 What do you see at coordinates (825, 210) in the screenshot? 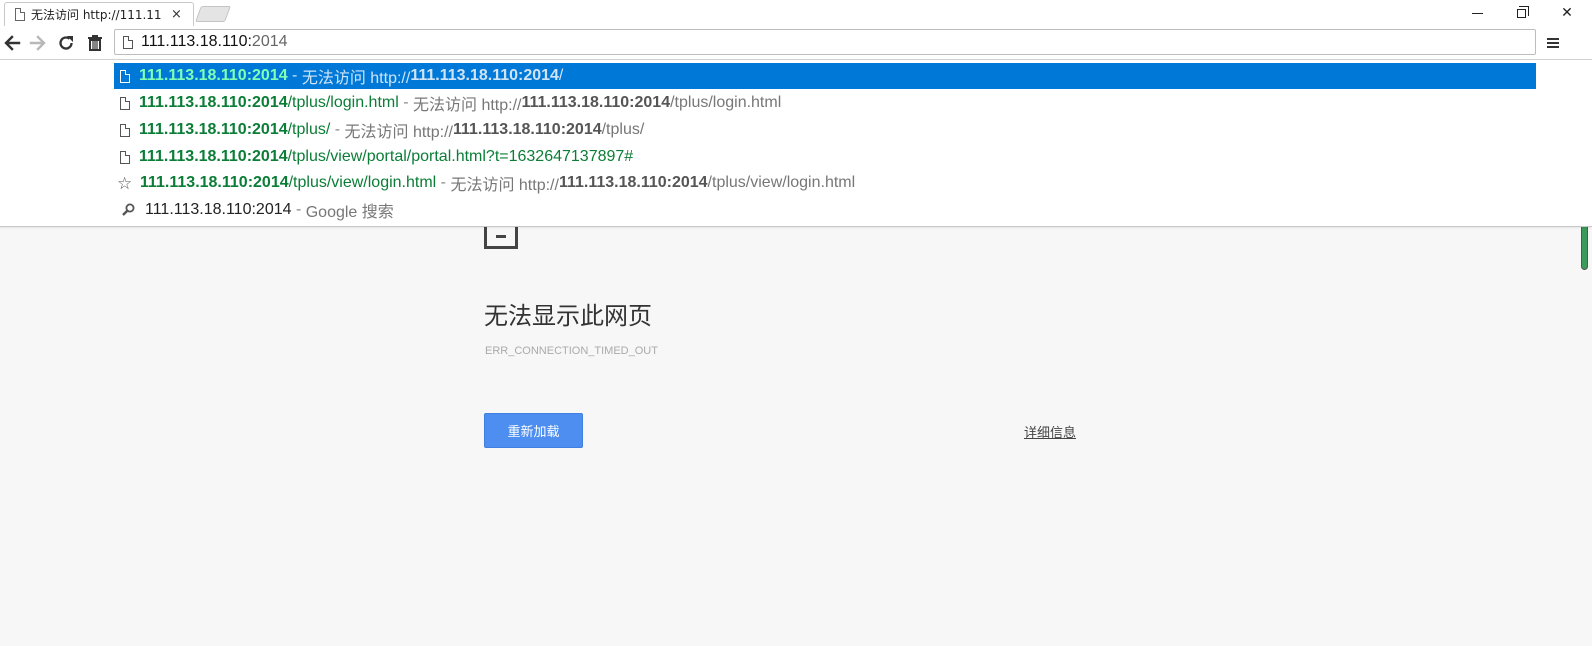
I see `search-suggestion-item: 111.113.18.110:2014 - Google 搜索` at bounding box center [825, 210].